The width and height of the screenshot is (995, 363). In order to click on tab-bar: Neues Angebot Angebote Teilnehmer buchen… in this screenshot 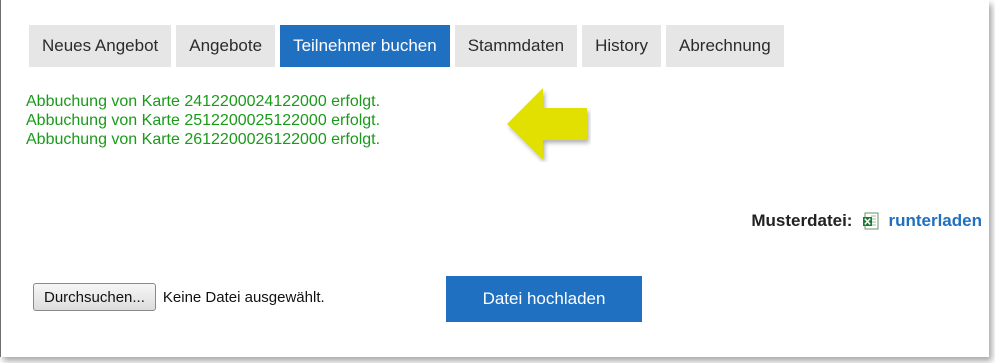, I will do `click(406, 46)`.